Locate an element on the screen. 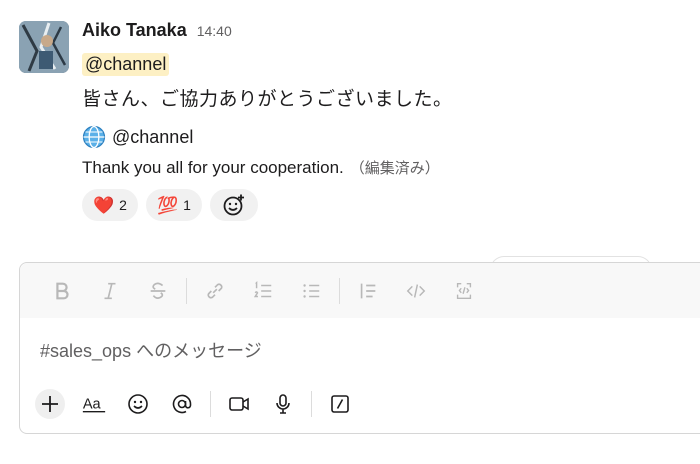  add-reaction-button is located at coordinates (233, 205).